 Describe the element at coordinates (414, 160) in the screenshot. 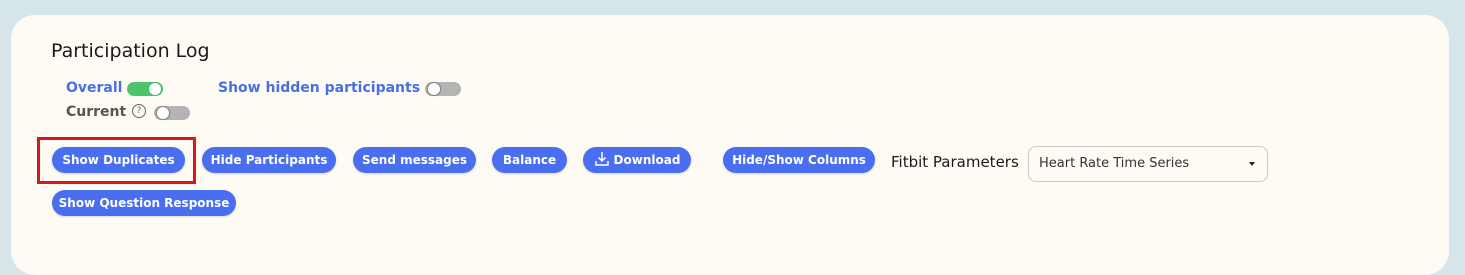

I see `send-messages-button: Send messages` at that location.